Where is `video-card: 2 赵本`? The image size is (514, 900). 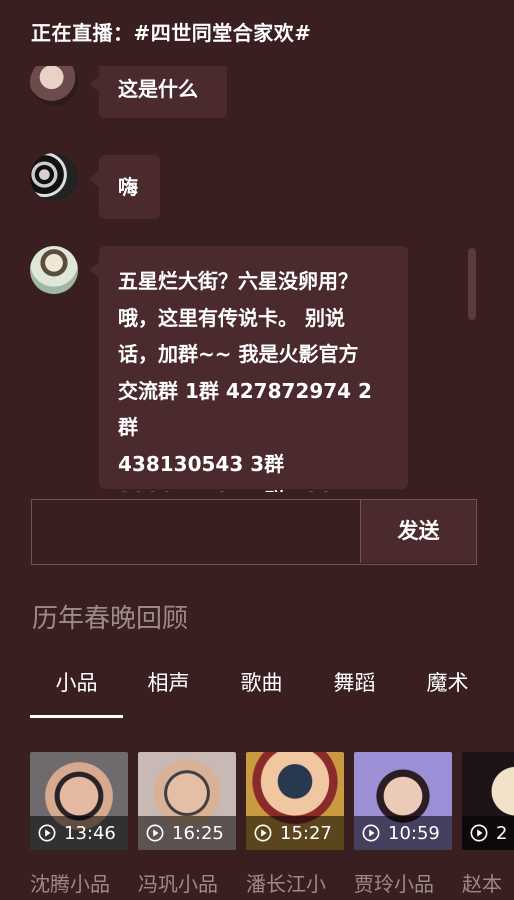 video-card: 2 赵本 is located at coordinates (488, 824).